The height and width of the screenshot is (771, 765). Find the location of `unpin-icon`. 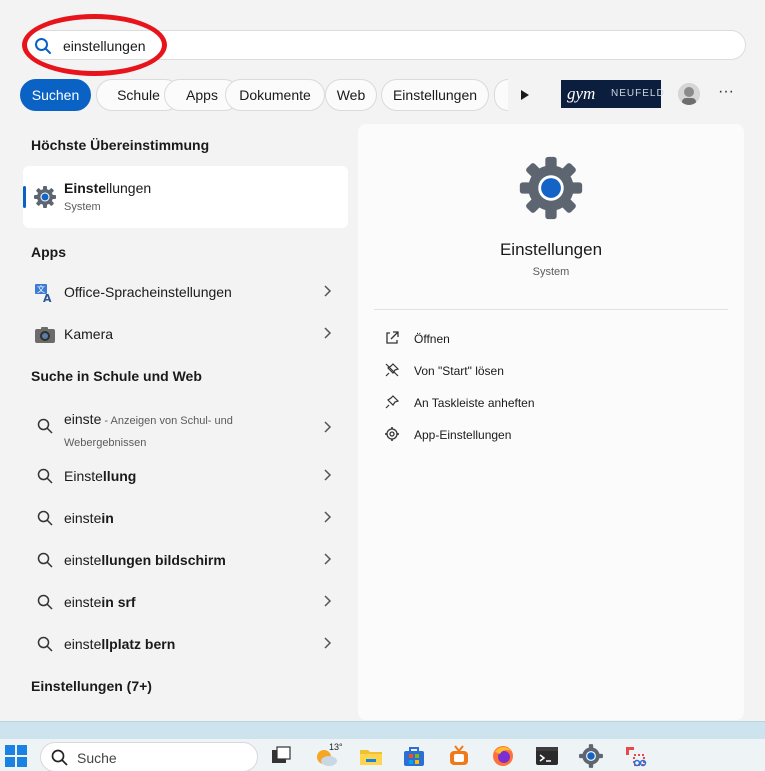

unpin-icon is located at coordinates (392, 370).